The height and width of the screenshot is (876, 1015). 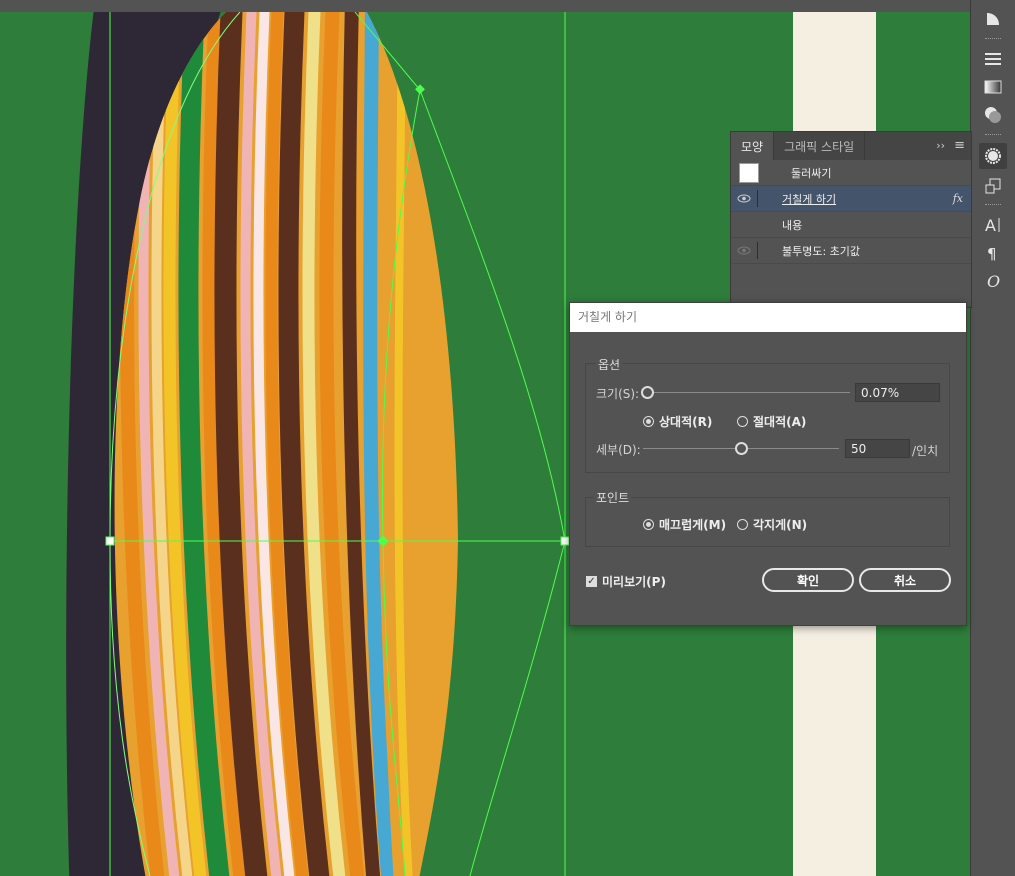 What do you see at coordinates (648, 421) in the screenshot?
I see `relative-radio-dot` at bounding box center [648, 421].